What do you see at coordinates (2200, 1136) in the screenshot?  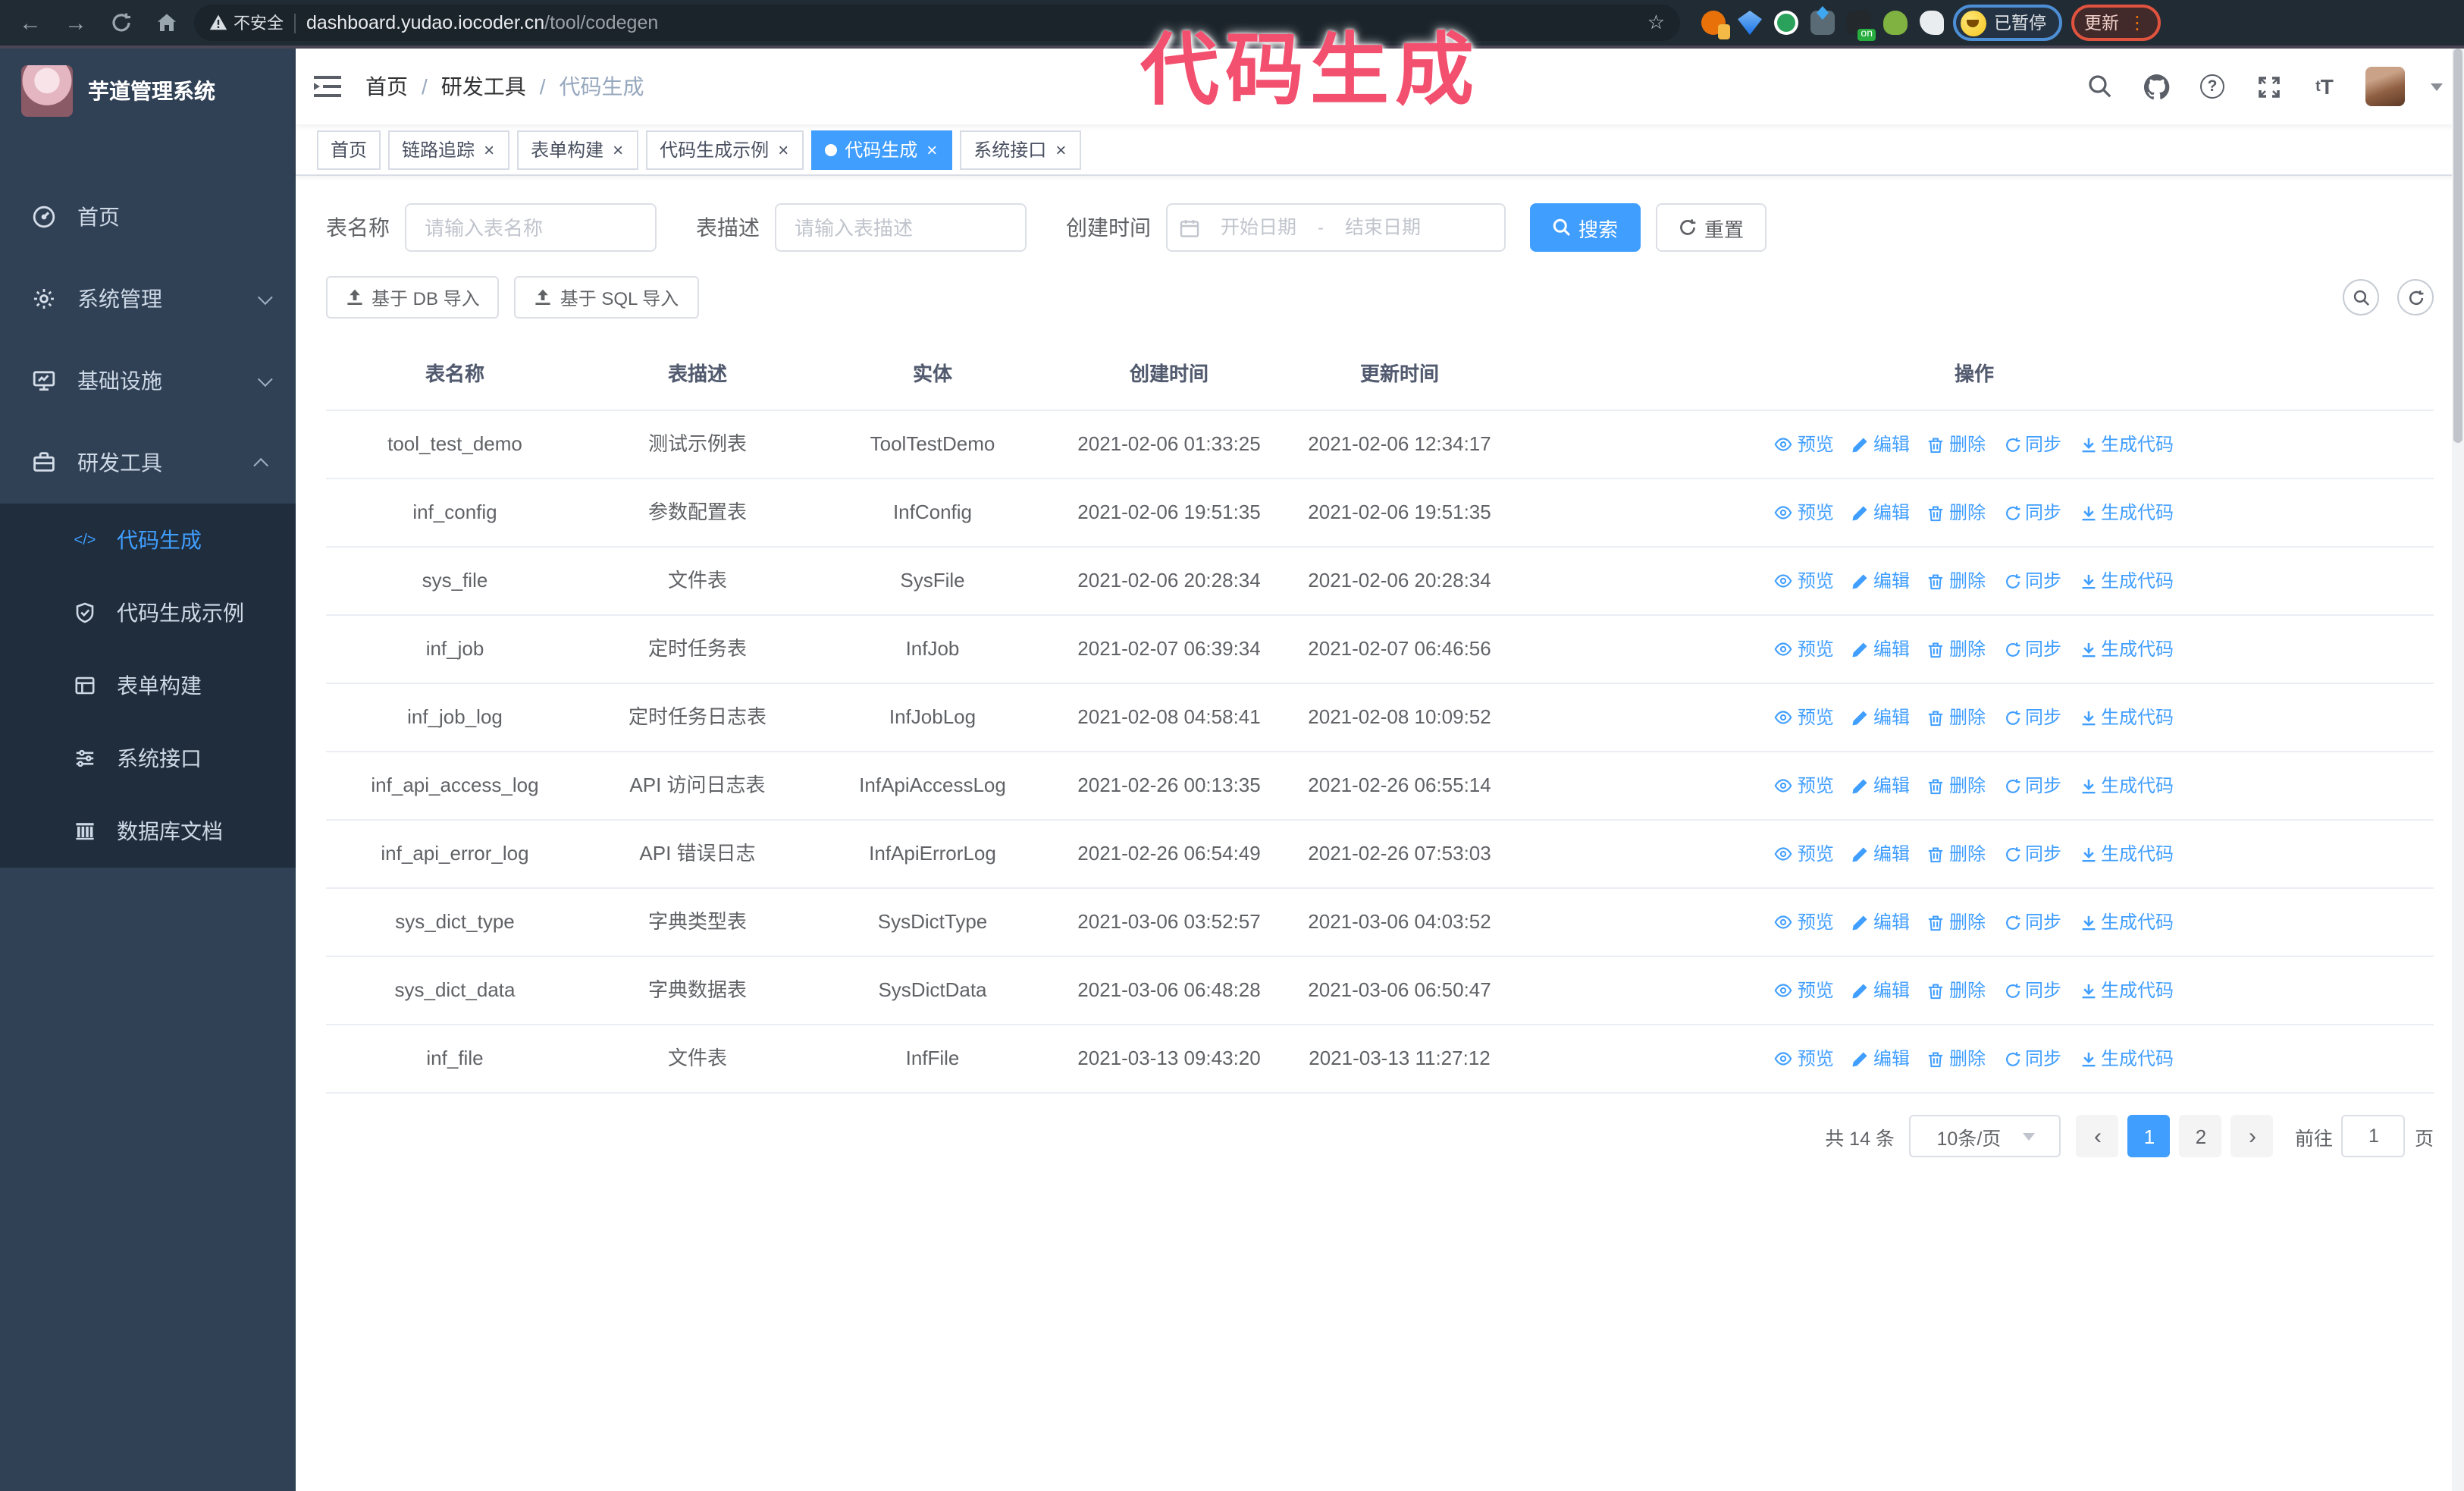 I see `page-button-2: 2` at bounding box center [2200, 1136].